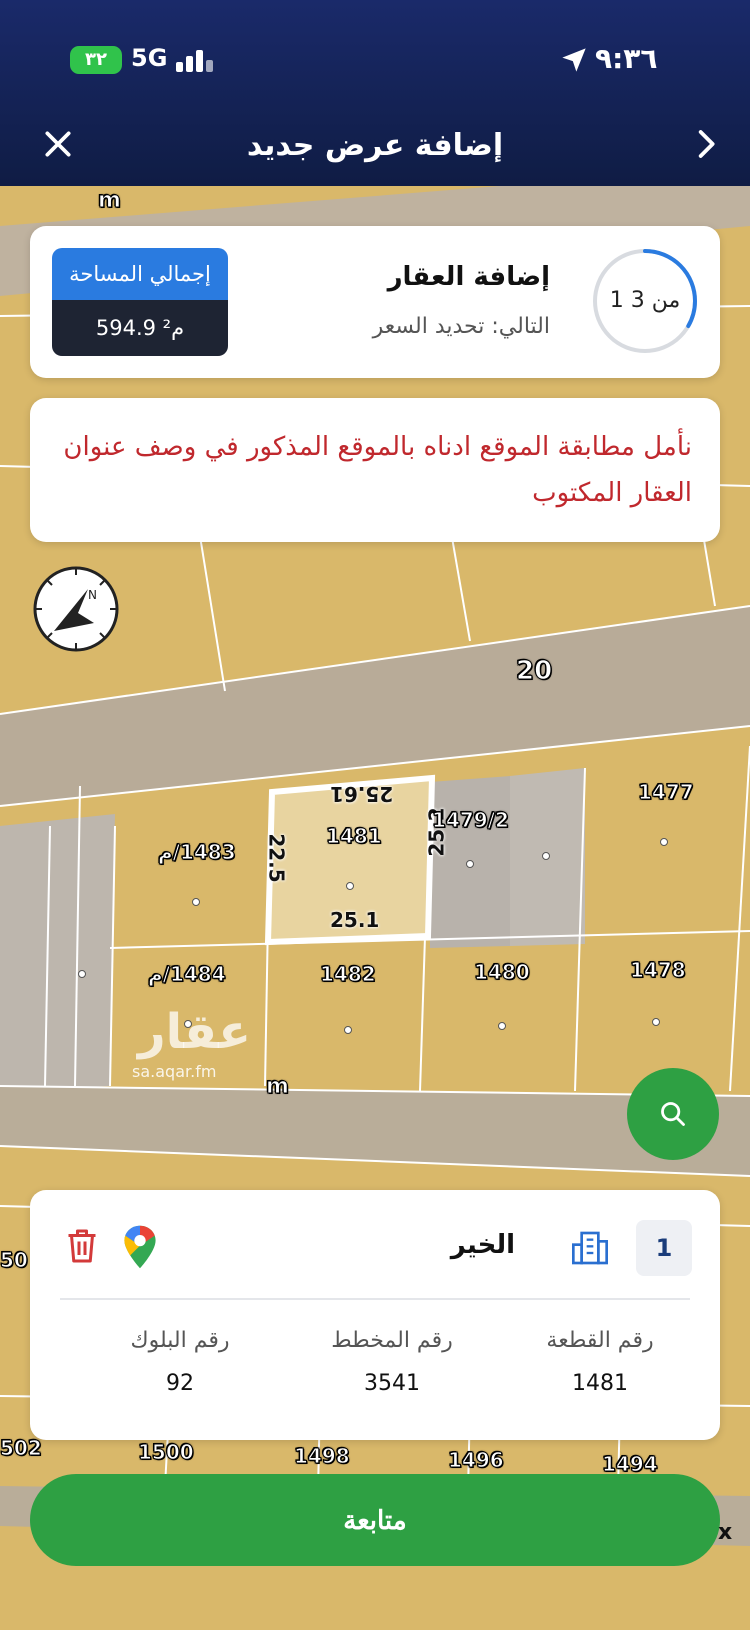 The width and height of the screenshot is (750, 1630). What do you see at coordinates (110, 201) in the screenshot?
I see `road-label-m-top: m` at bounding box center [110, 201].